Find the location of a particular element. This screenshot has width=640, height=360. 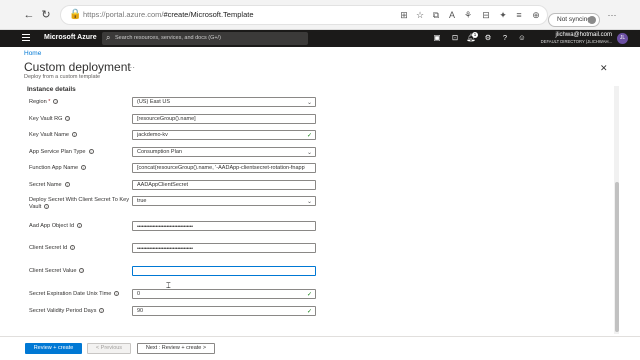

client-secret-id-input: •••••••••••••••••••••••••••••••••••• is located at coordinates (224, 248).